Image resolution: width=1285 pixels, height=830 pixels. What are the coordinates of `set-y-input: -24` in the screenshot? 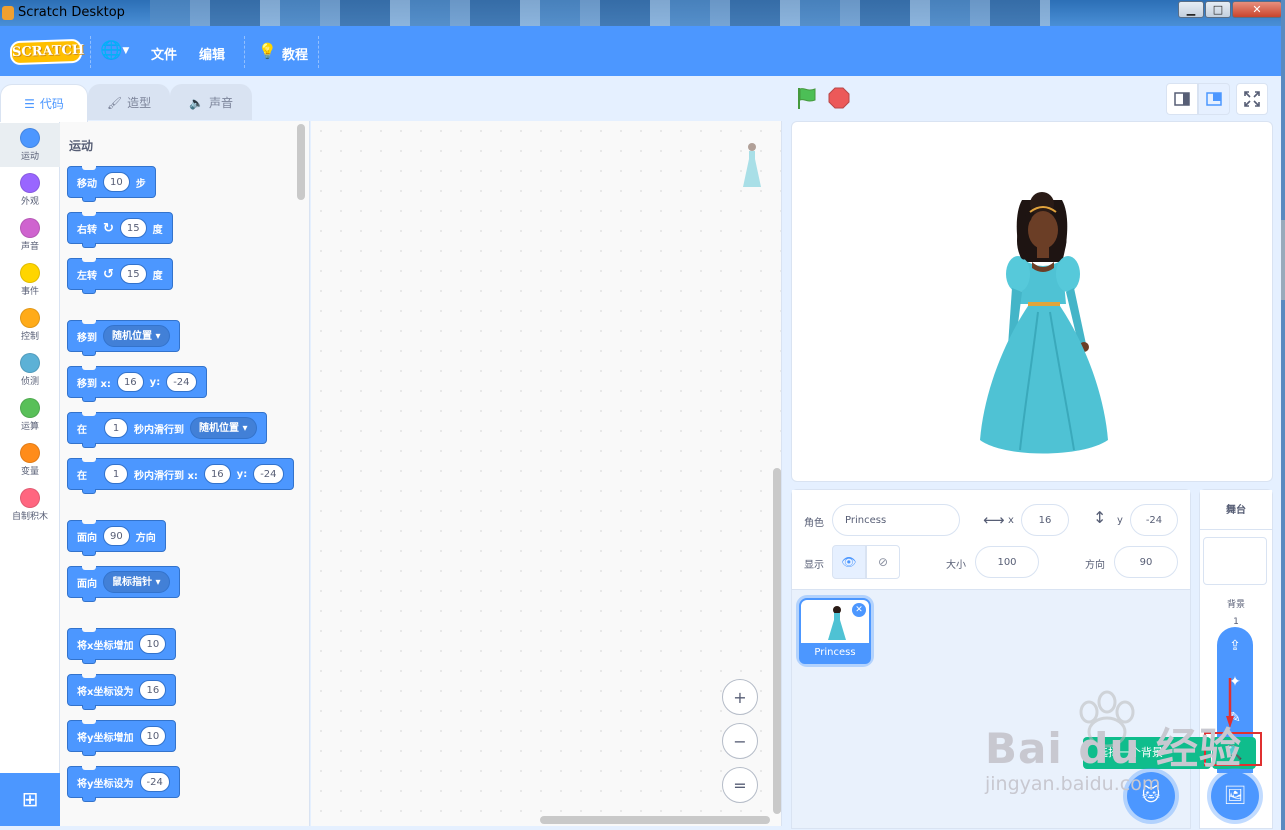 It's located at (154, 782).